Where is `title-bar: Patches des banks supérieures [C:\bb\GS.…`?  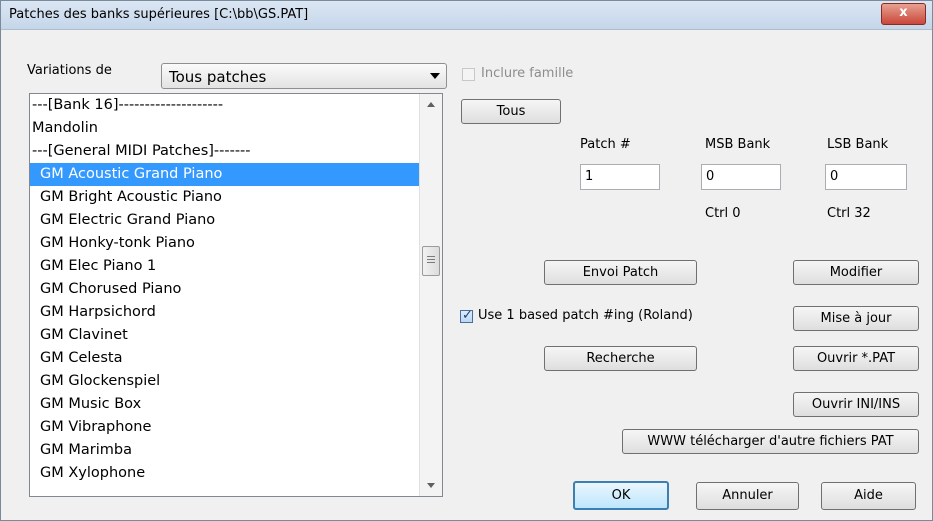 title-bar: Patches des banks supérieures [C:\bb\GS.… is located at coordinates (466, 15).